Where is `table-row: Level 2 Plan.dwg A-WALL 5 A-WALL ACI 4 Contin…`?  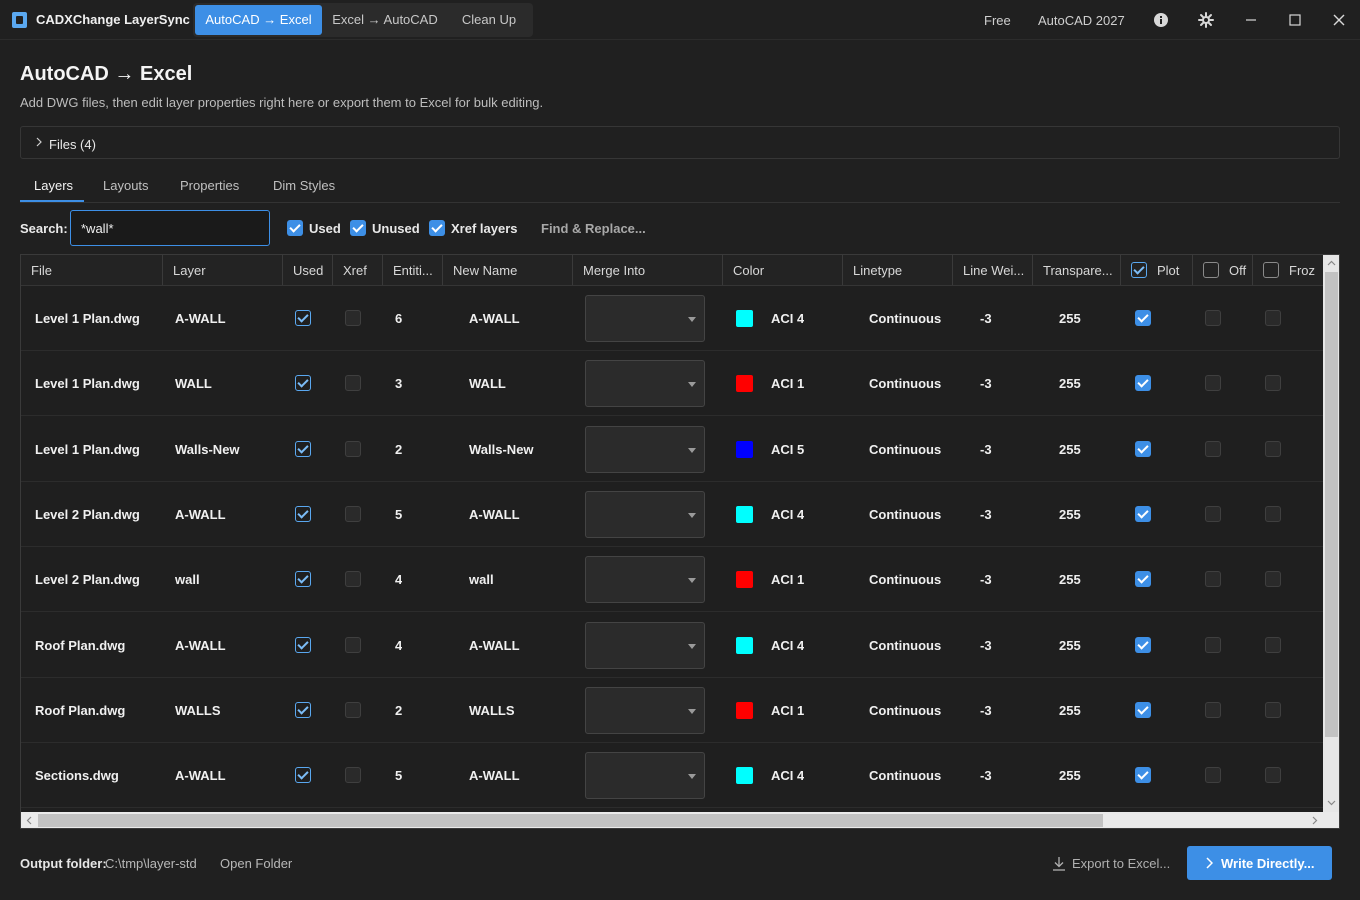
table-row: Level 2 Plan.dwg A-WALL 5 A-WALL ACI 4 Contin… is located at coordinates (672, 514).